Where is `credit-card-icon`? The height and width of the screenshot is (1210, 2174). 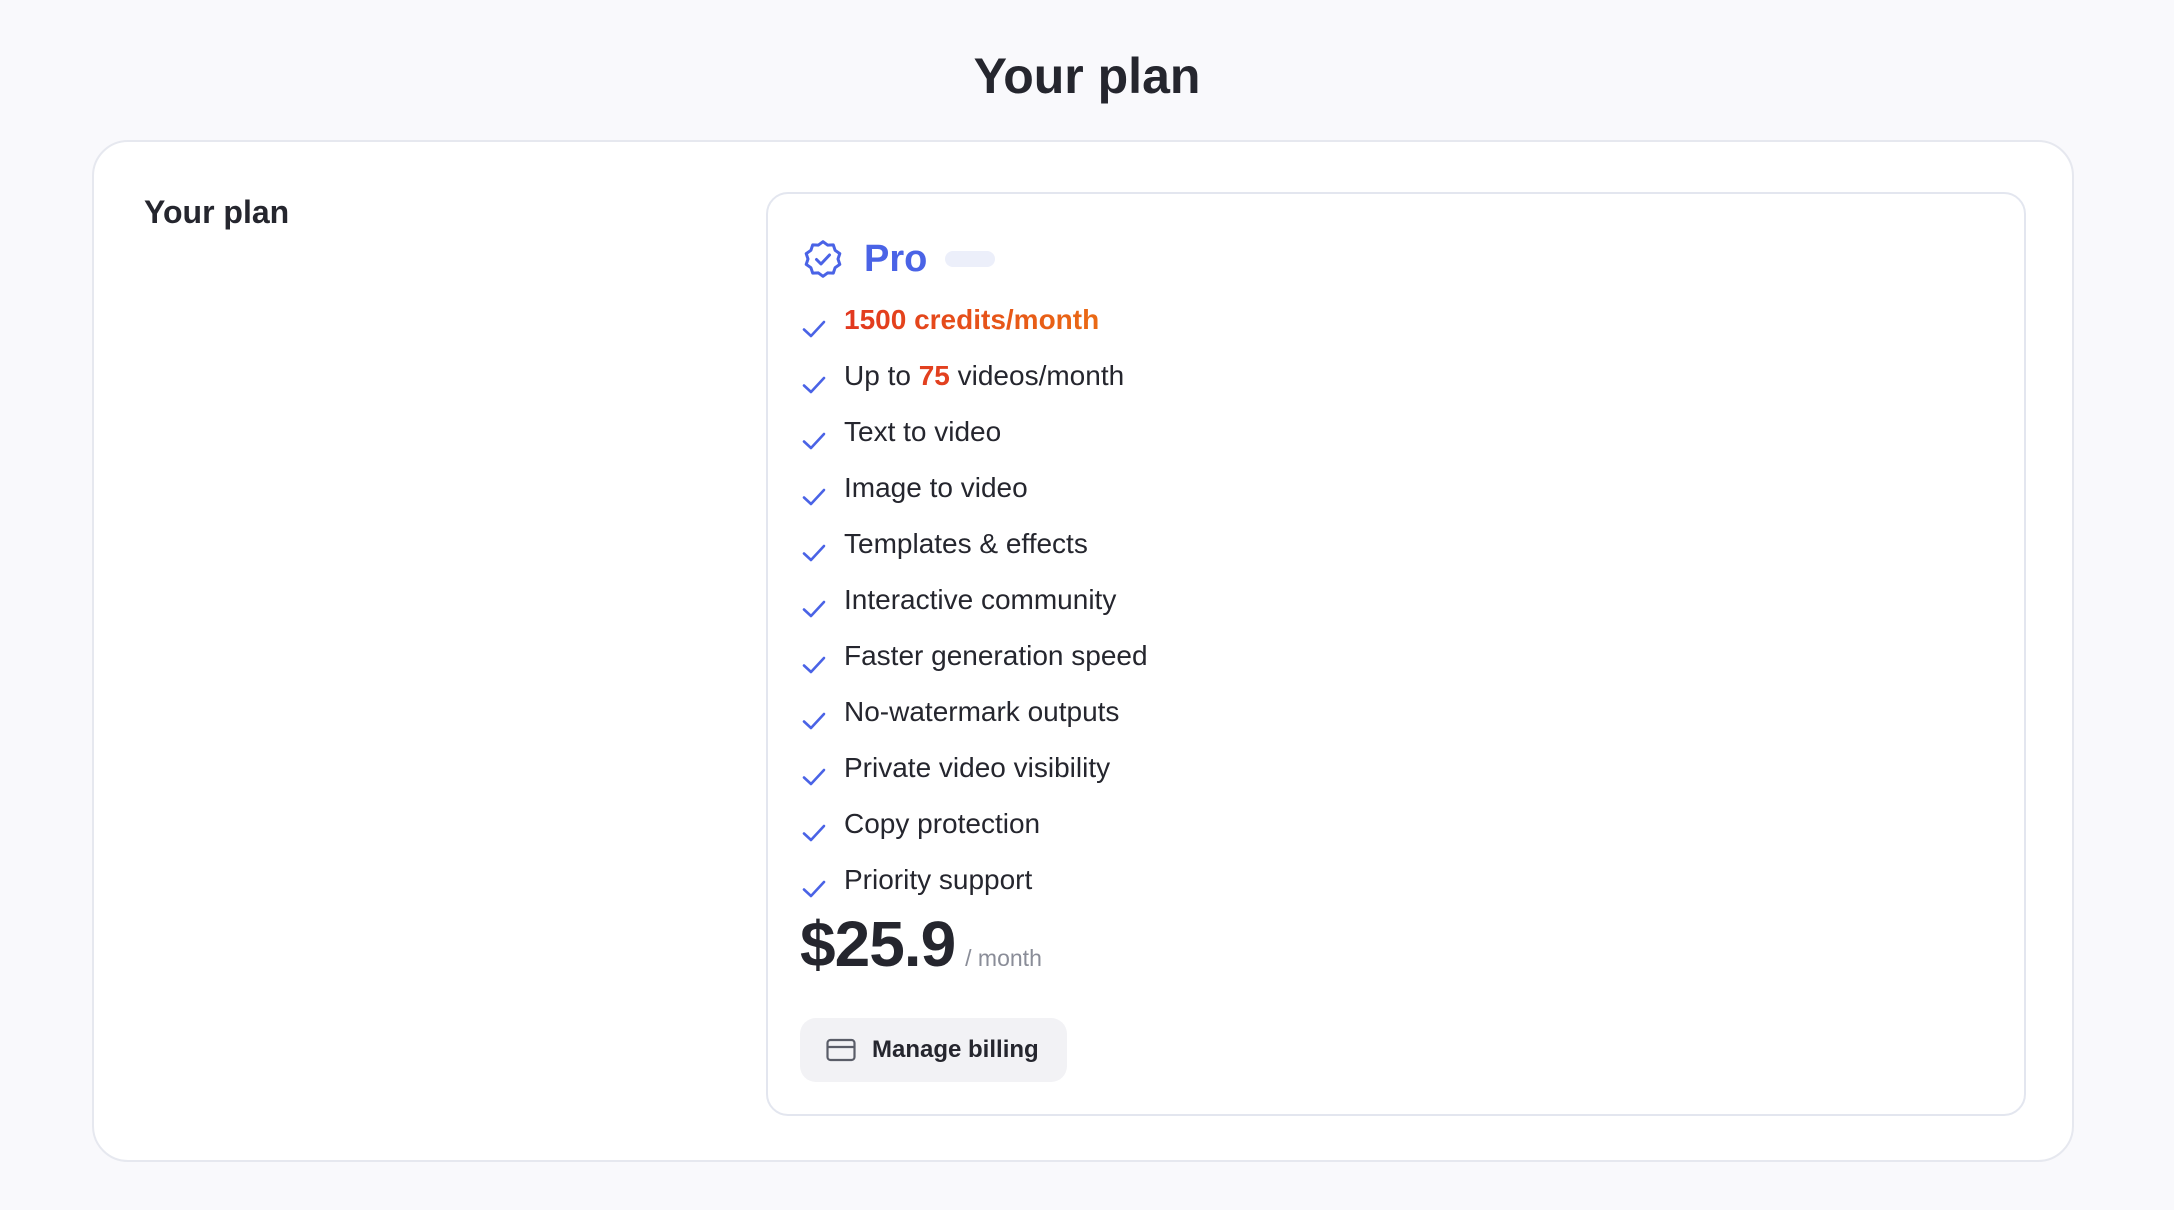
credit-card-icon is located at coordinates (841, 1050).